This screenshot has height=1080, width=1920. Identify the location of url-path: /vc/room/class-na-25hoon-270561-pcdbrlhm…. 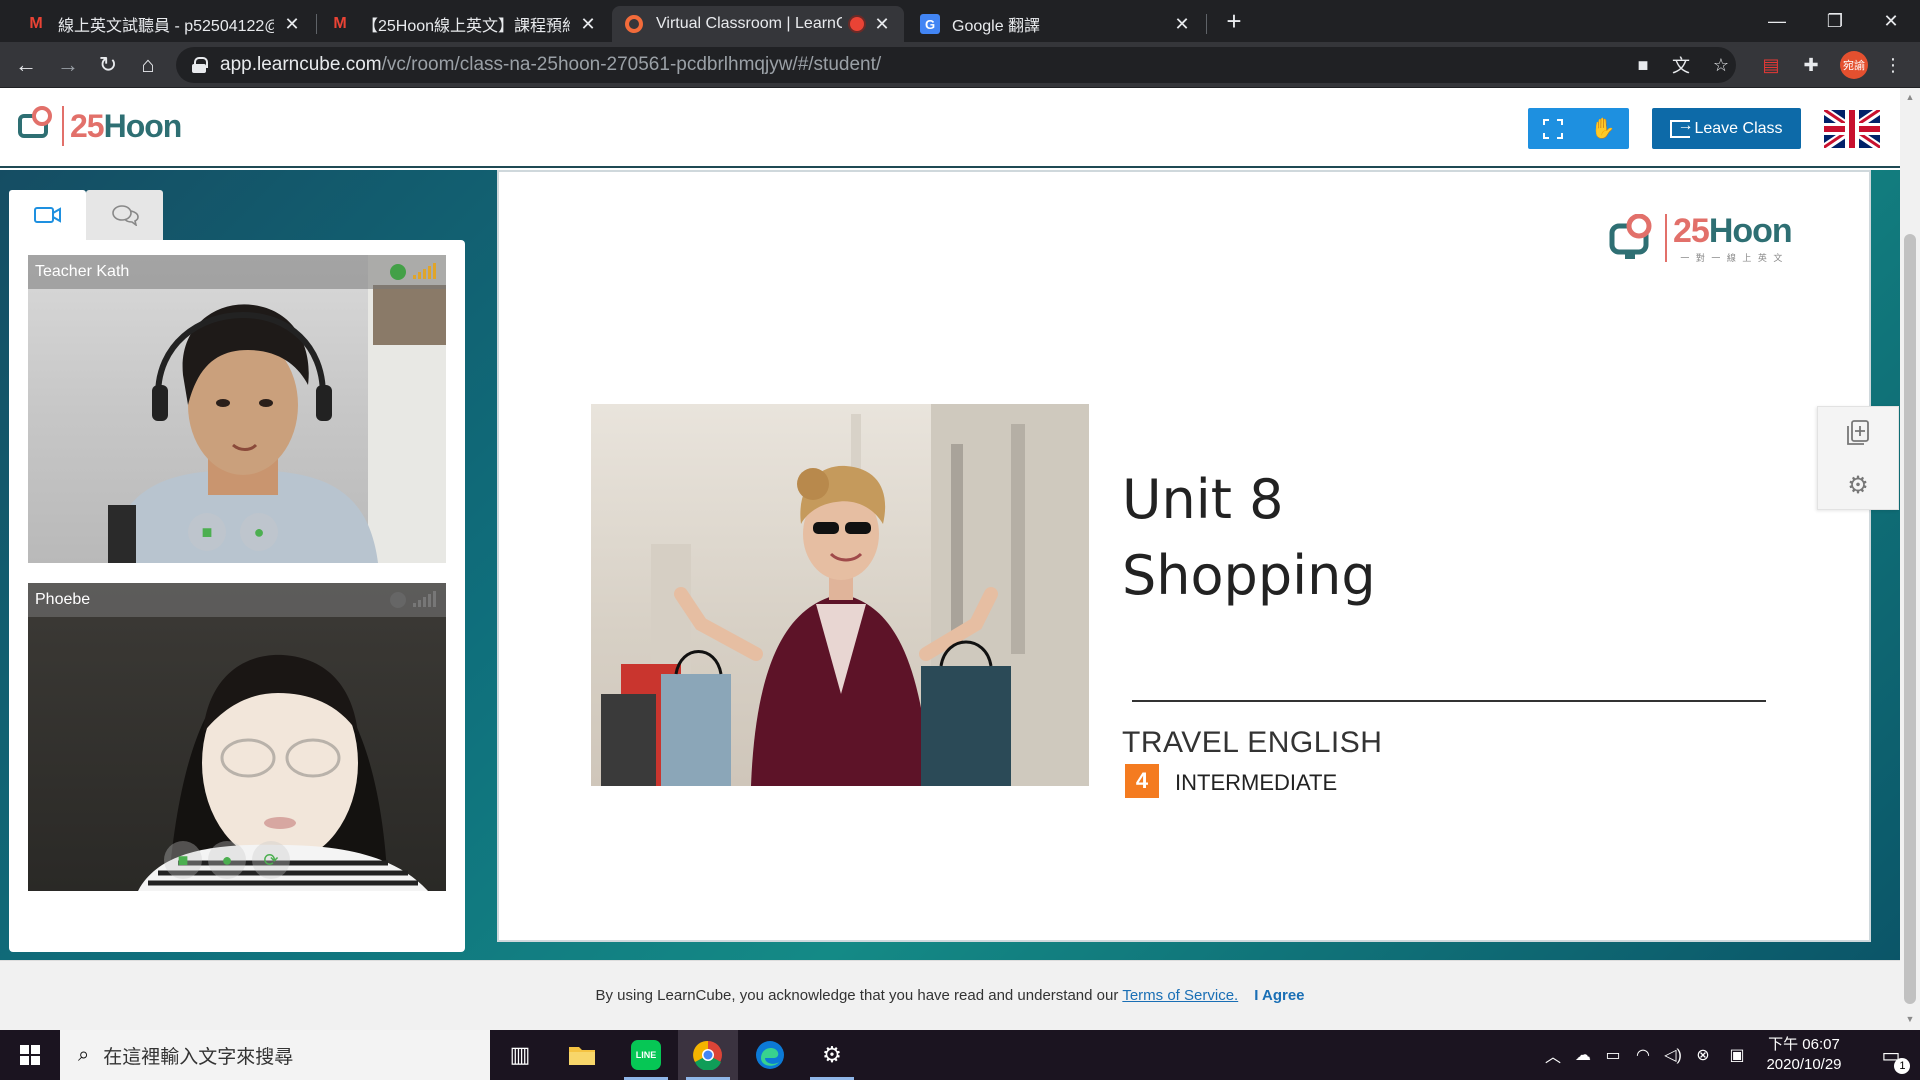
(631, 64).